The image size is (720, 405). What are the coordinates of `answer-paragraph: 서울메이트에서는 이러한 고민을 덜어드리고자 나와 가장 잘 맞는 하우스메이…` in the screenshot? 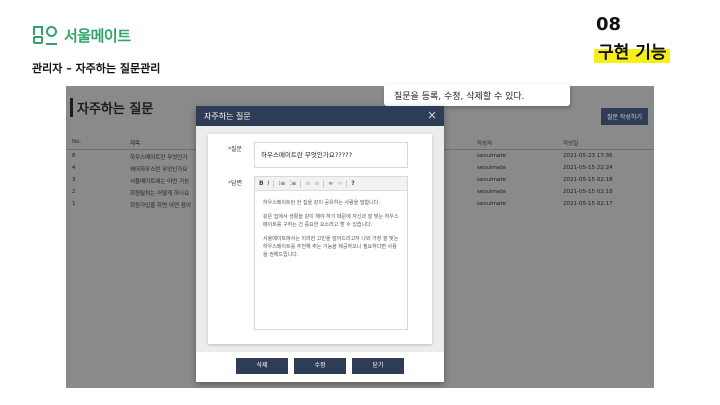 It's located at (331, 247).